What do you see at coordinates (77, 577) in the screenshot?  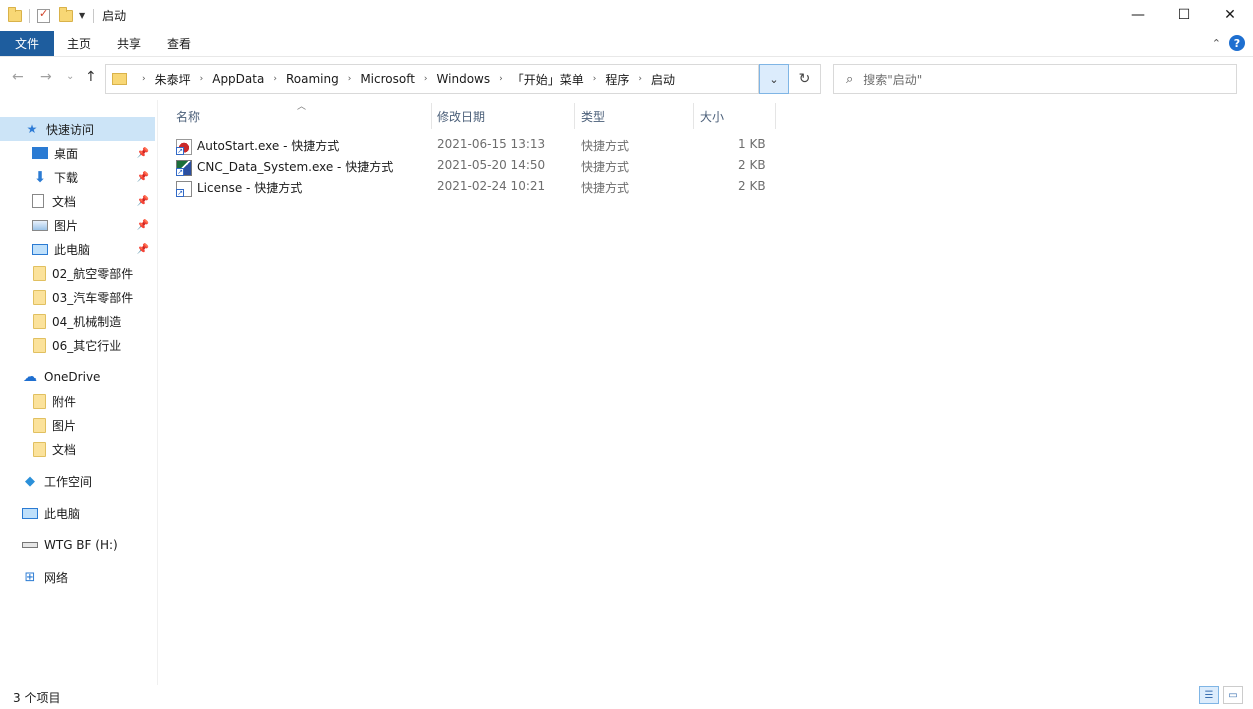 I see `sidebar-item-network: ⊞ 网络` at bounding box center [77, 577].